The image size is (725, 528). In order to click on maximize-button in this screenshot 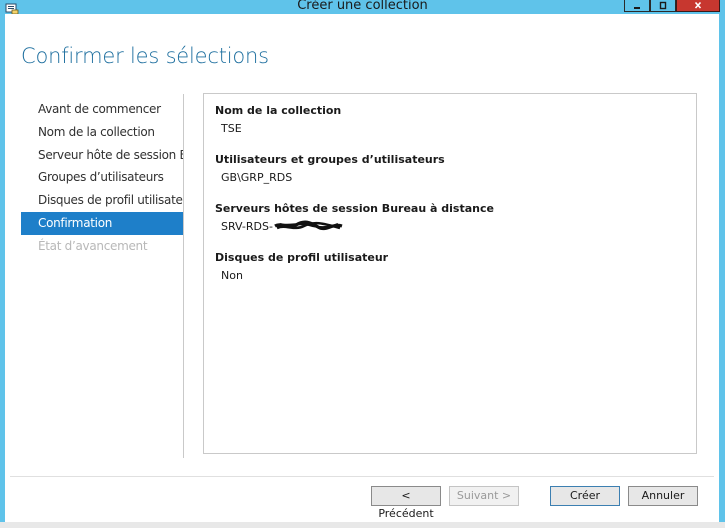, I will do `click(663, 6)`.